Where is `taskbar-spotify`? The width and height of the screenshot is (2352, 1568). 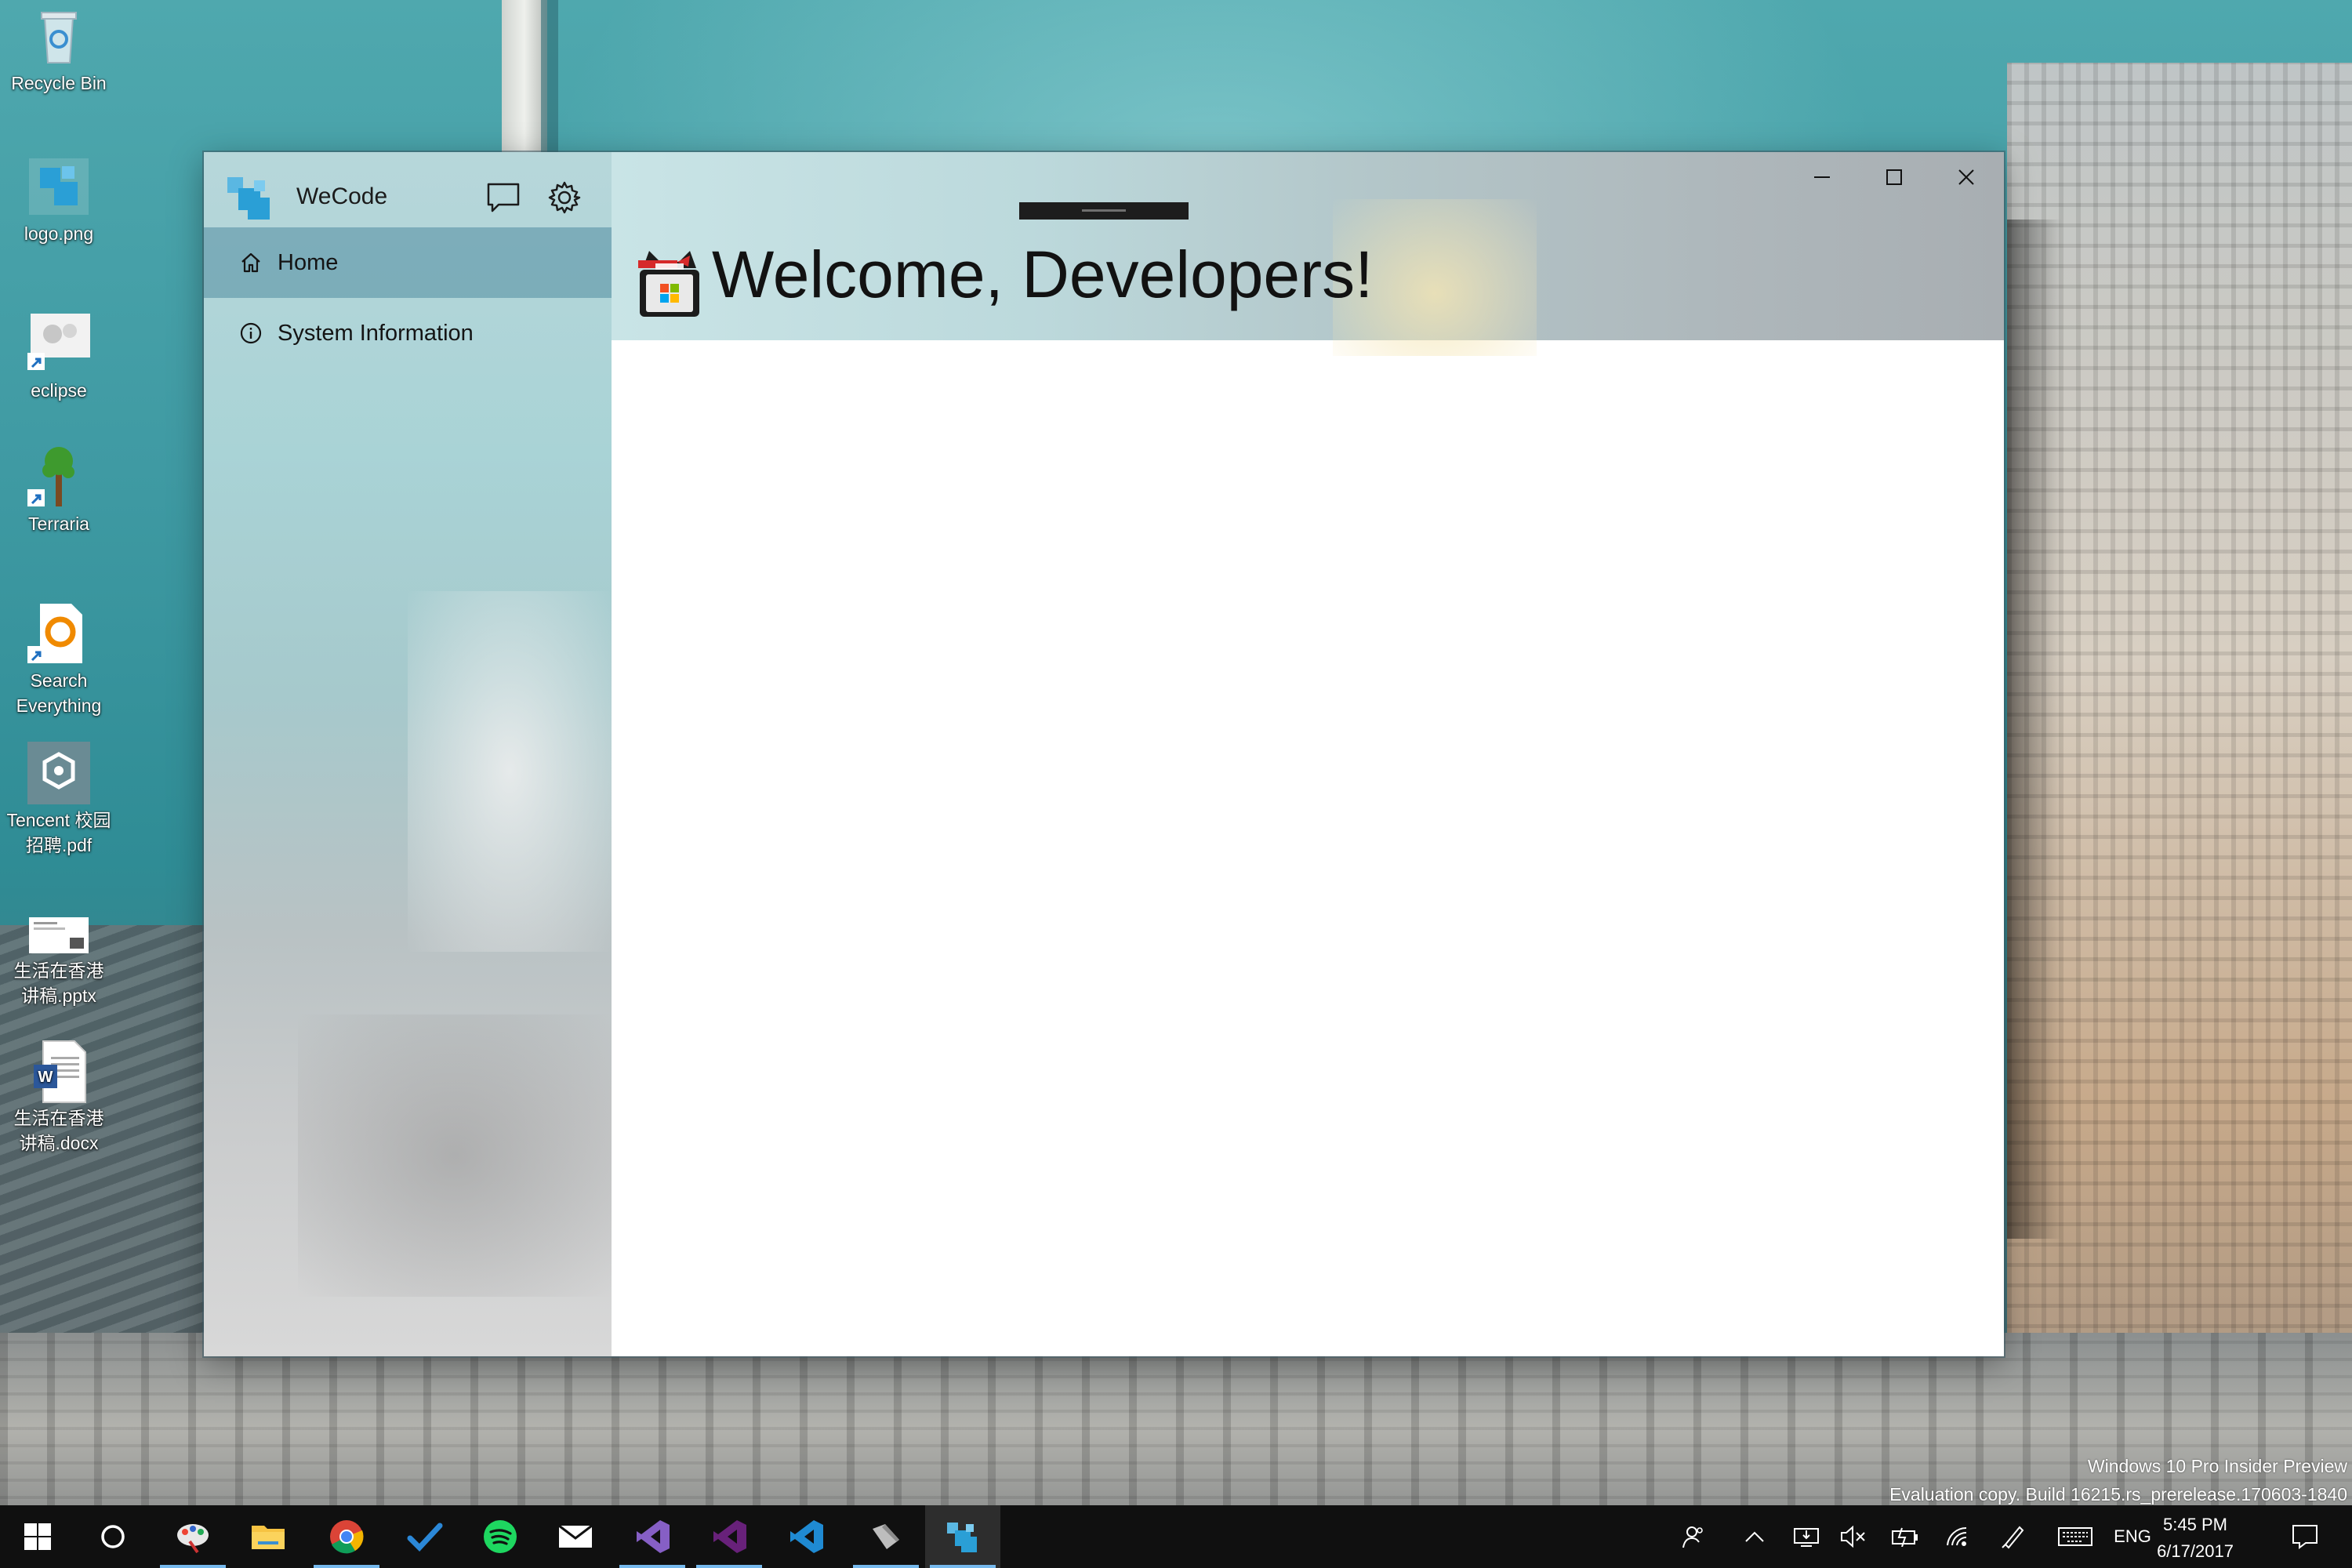
taskbar-spotify is located at coordinates (500, 1536).